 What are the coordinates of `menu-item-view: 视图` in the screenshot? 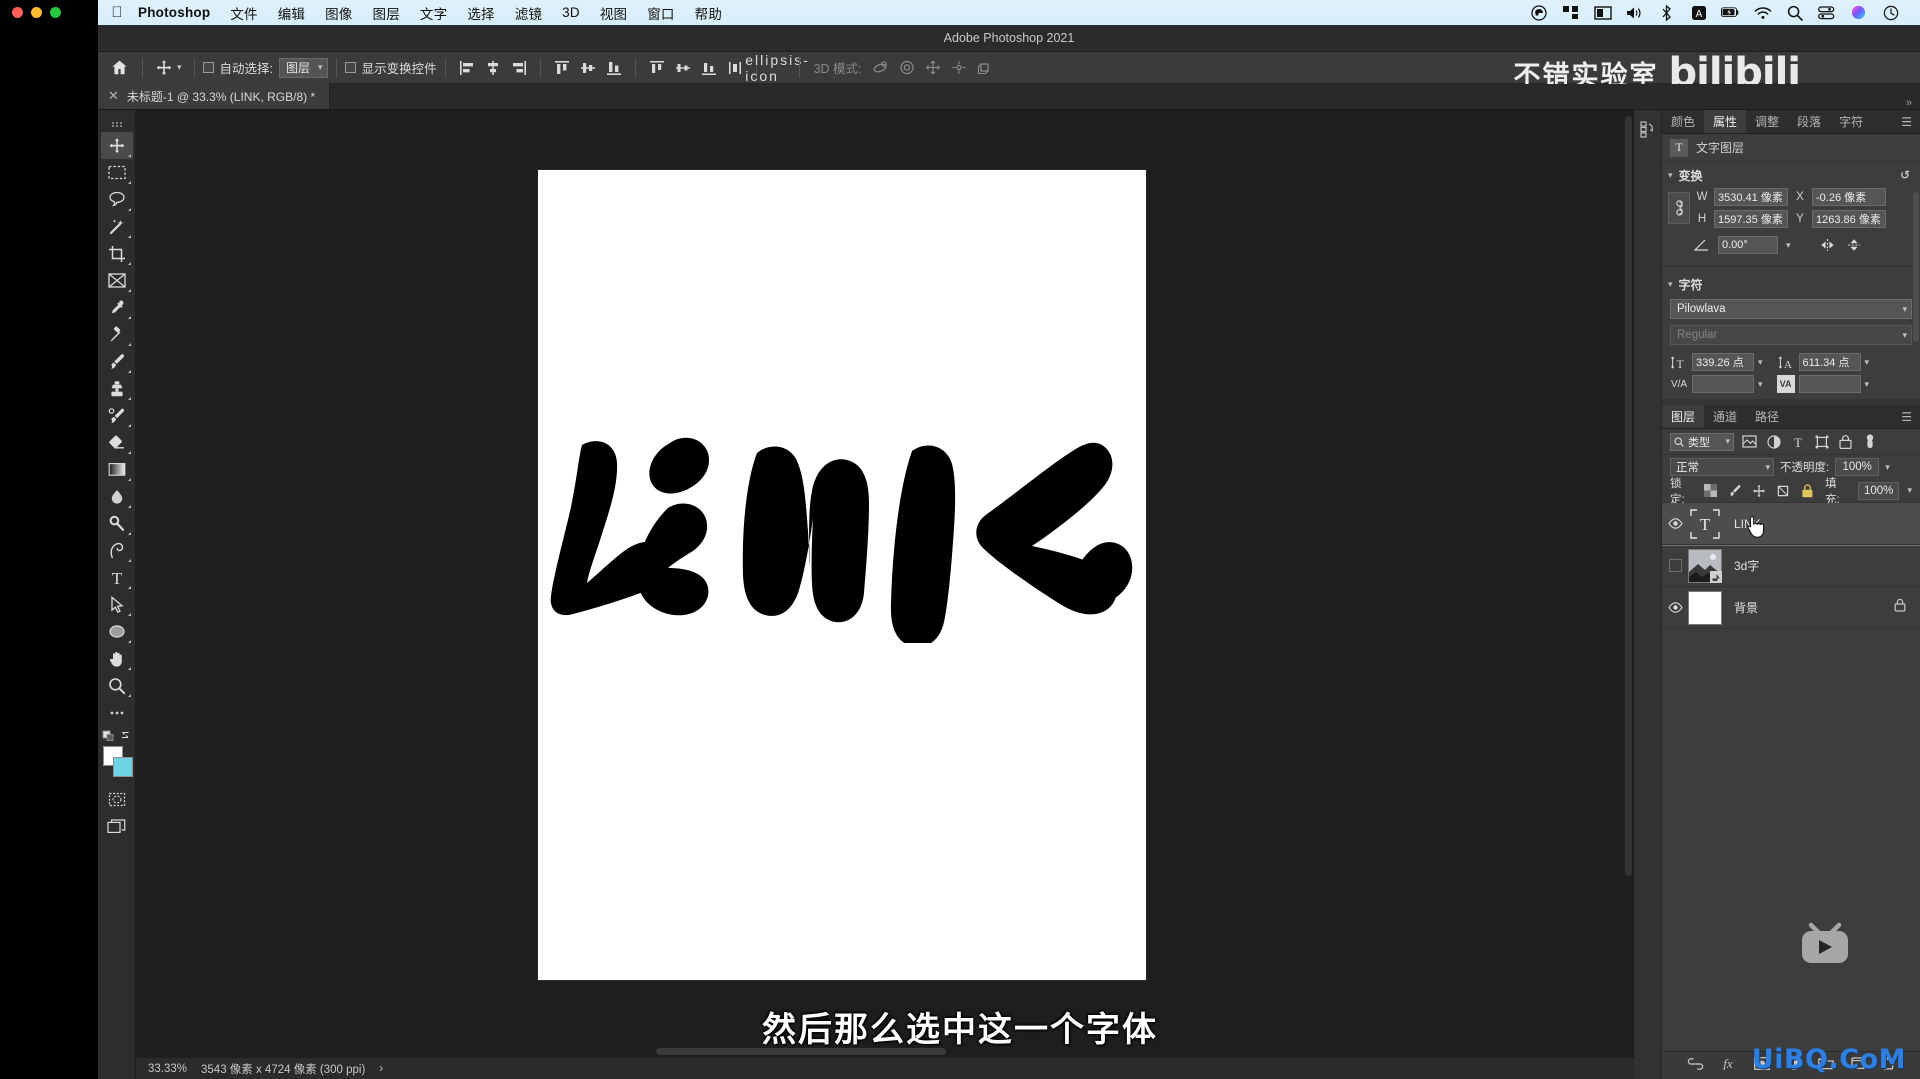 It's located at (613, 13).